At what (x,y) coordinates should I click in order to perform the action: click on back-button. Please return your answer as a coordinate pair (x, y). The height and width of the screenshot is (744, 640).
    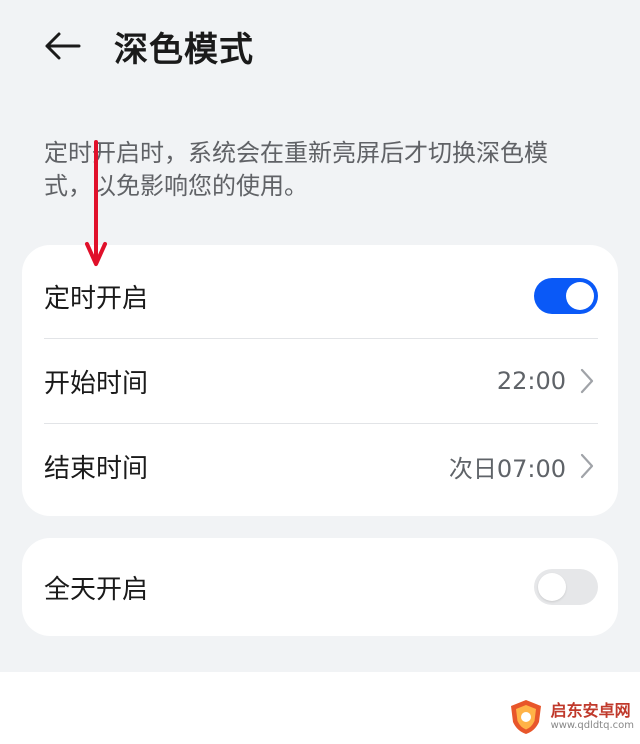
    Looking at the image, I should click on (62, 46).